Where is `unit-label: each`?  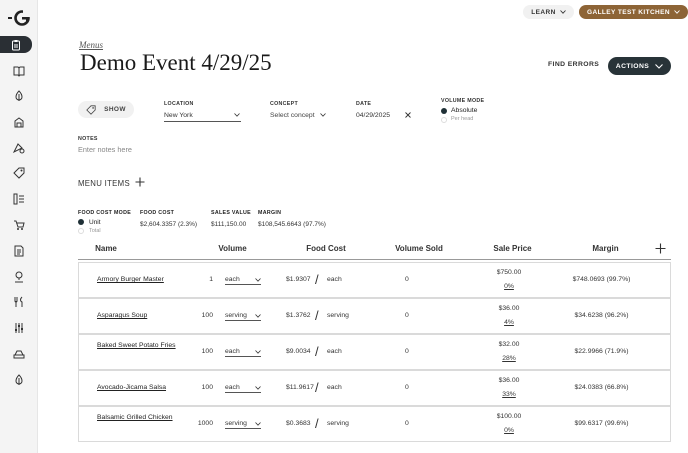
unit-label: each is located at coordinates (232, 387).